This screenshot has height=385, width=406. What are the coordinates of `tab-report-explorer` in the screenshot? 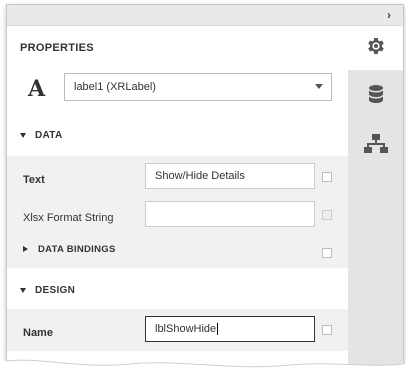 It's located at (375, 146).